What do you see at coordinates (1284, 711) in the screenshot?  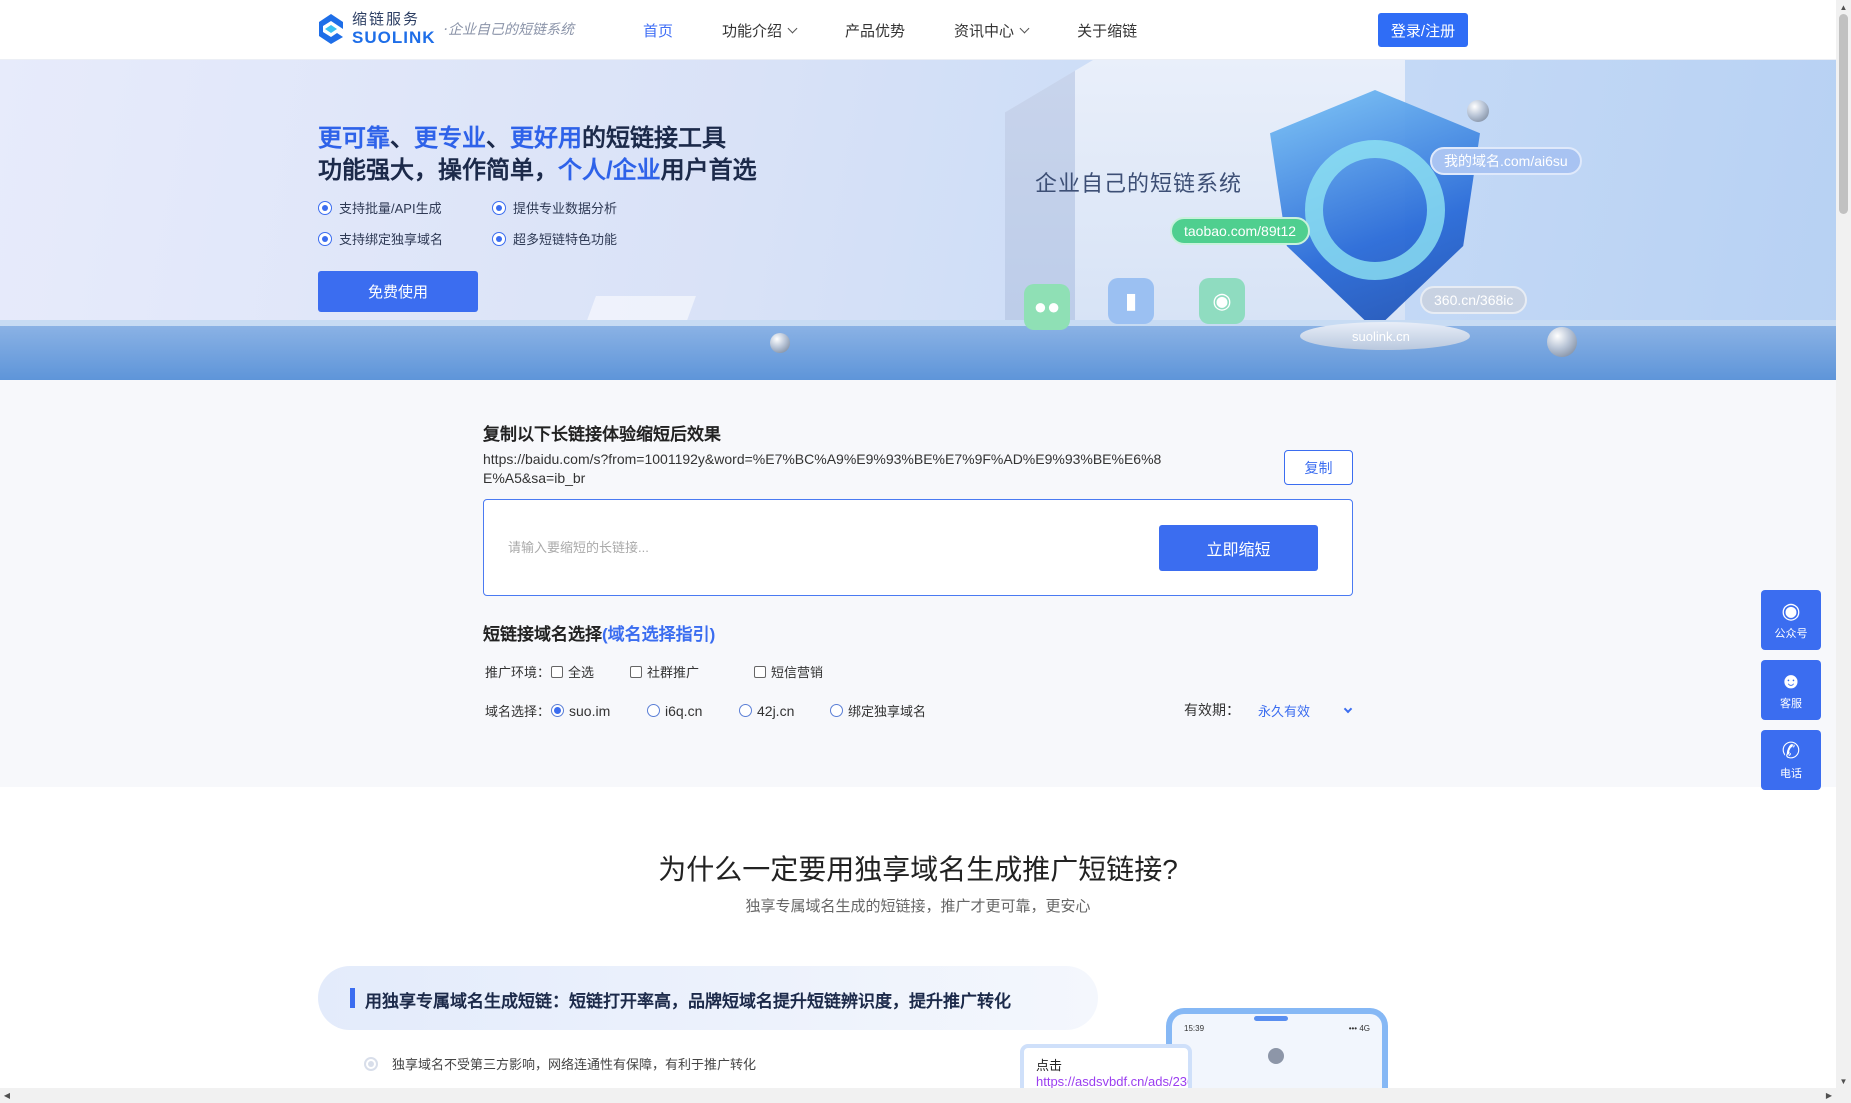 I see `validity-value: 永久有效` at bounding box center [1284, 711].